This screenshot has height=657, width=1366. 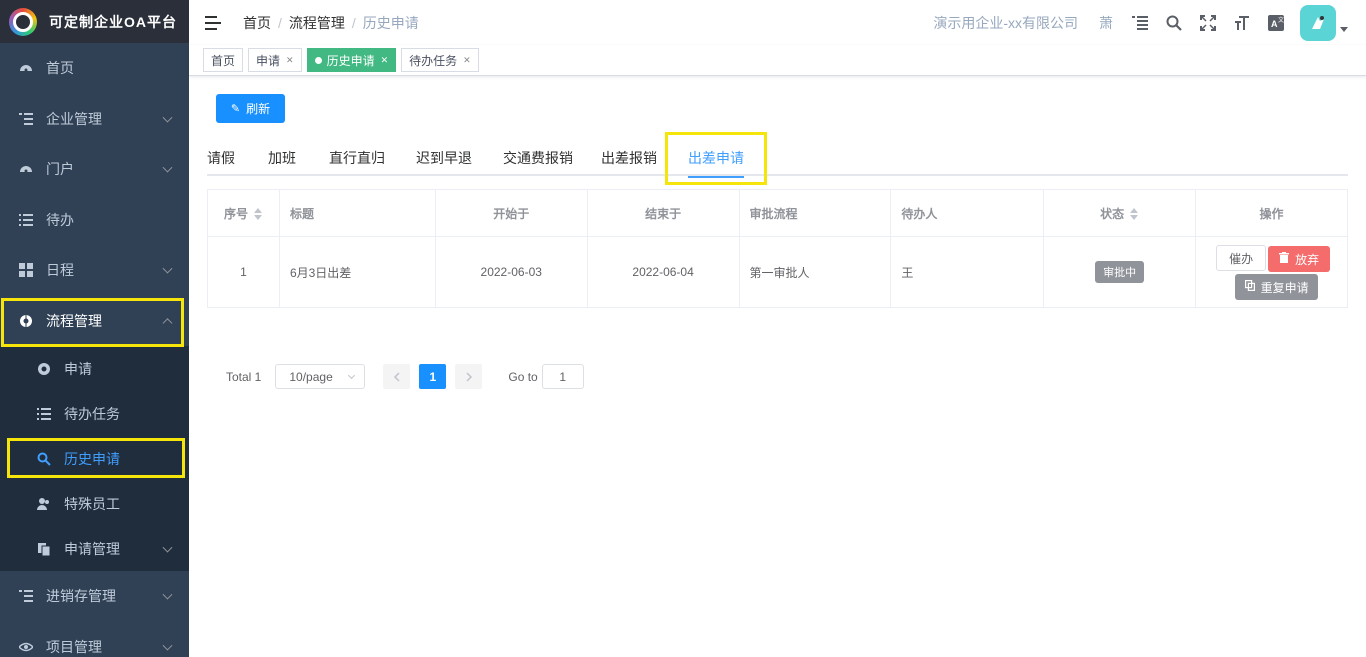 I want to click on prev-page-button, so click(x=397, y=376).